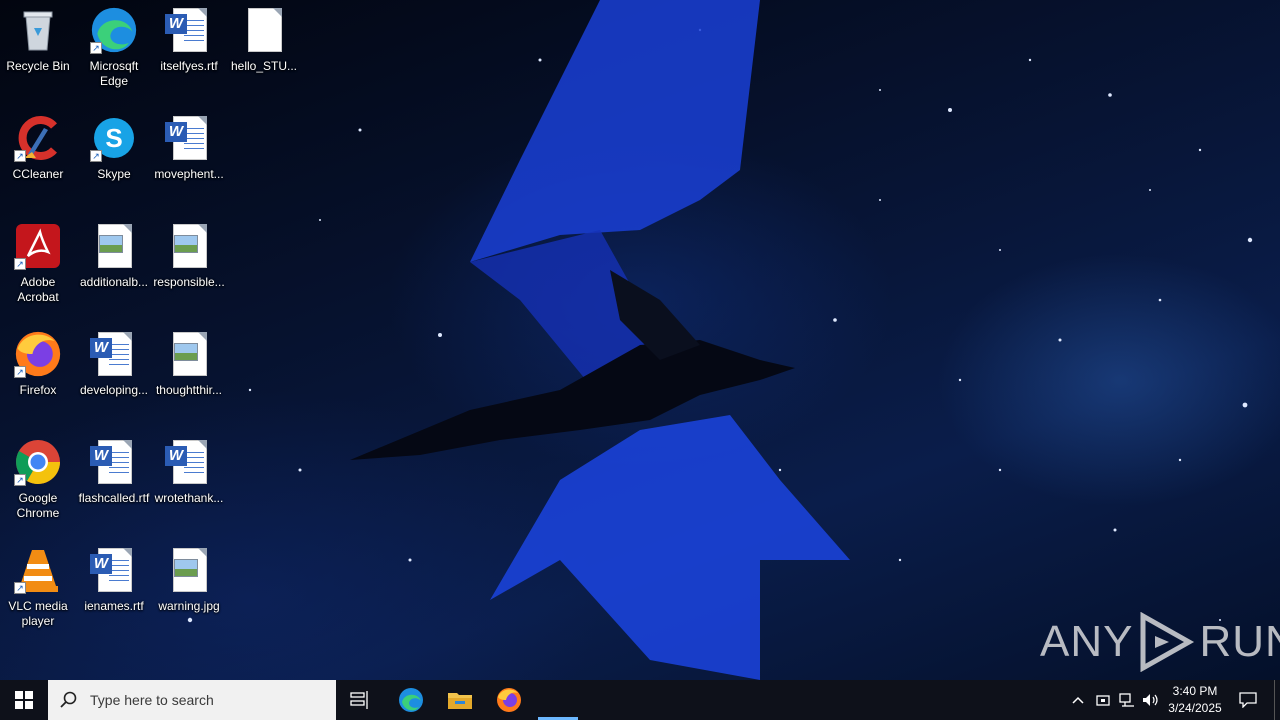  I want to click on search-icon, so click(68, 699).